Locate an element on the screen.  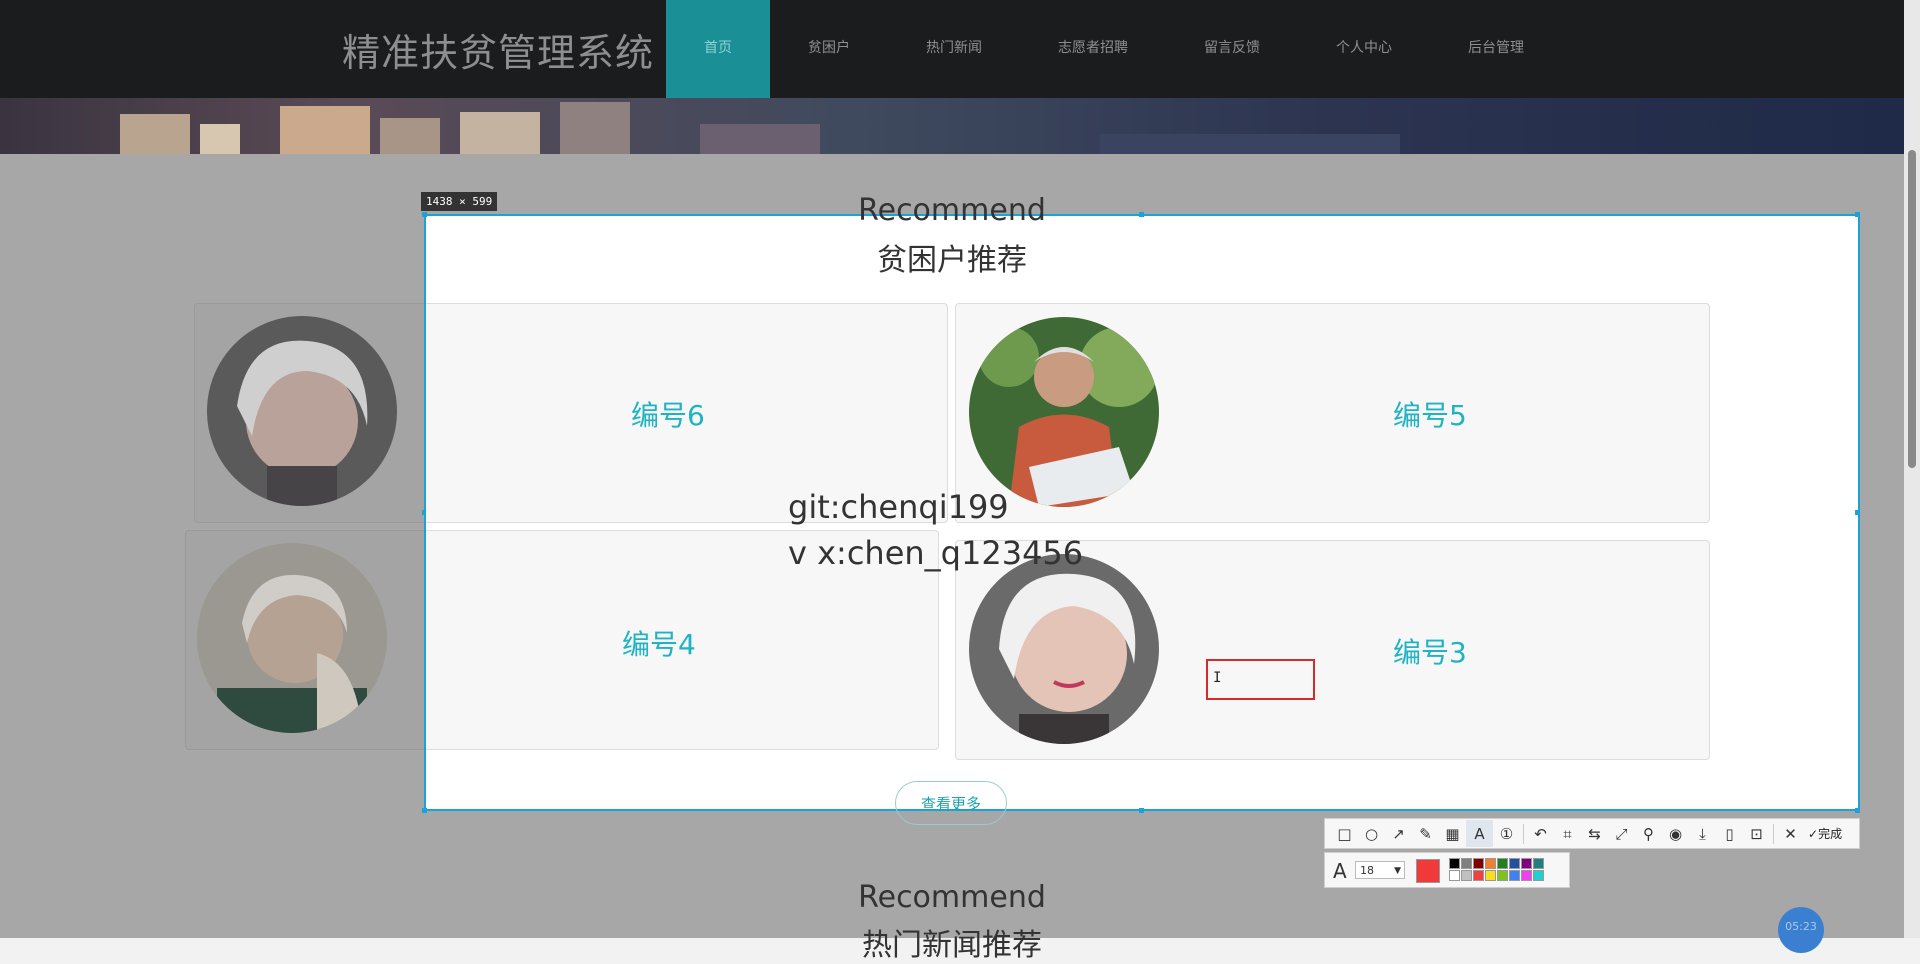
mosaic-icon: ▦ is located at coordinates (1452, 833).